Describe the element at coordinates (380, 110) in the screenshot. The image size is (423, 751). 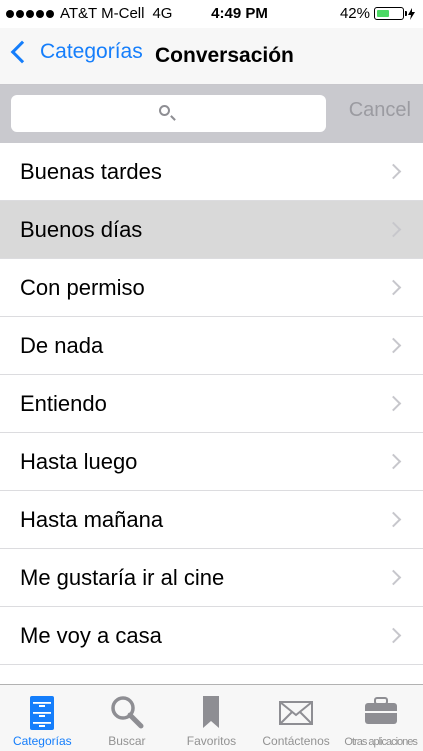
I see `cancel-button: Cancel` at that location.